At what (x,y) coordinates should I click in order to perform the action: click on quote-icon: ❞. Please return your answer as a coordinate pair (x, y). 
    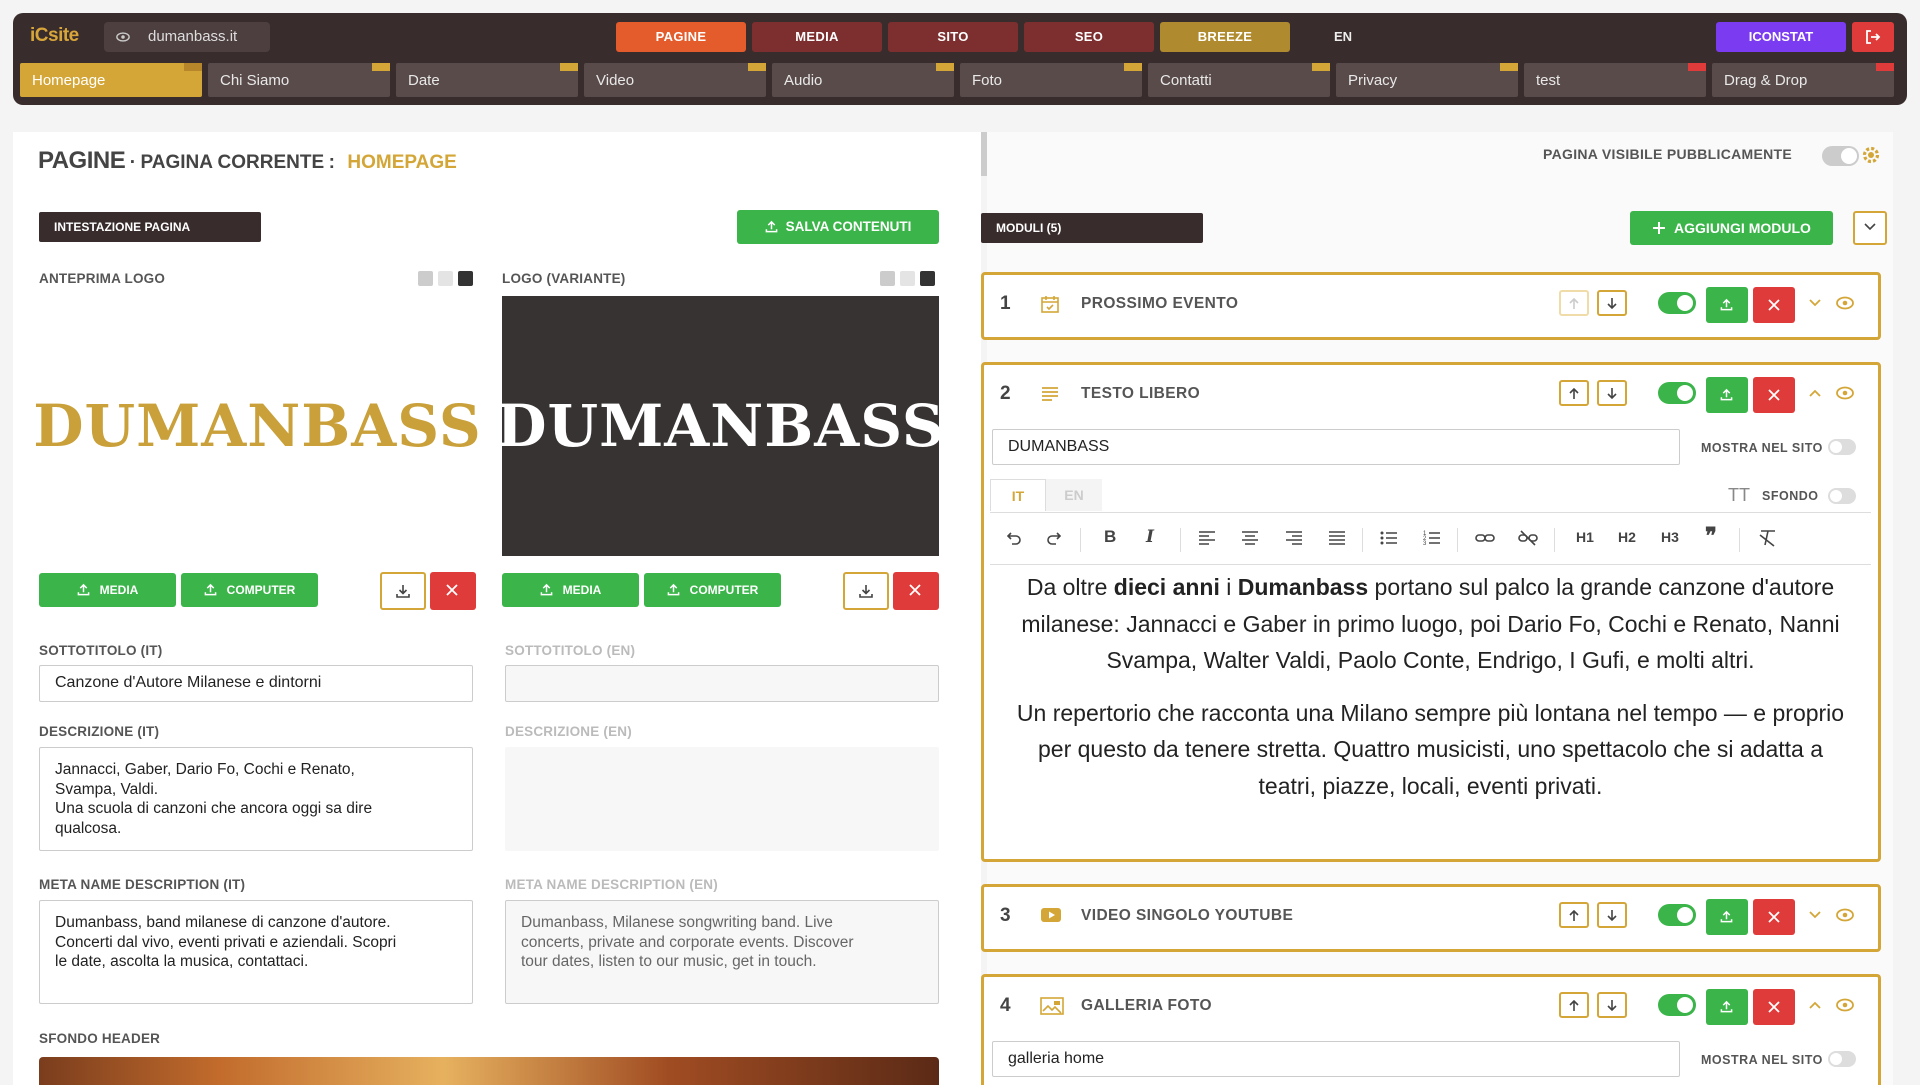
    Looking at the image, I should click on (1711, 536).